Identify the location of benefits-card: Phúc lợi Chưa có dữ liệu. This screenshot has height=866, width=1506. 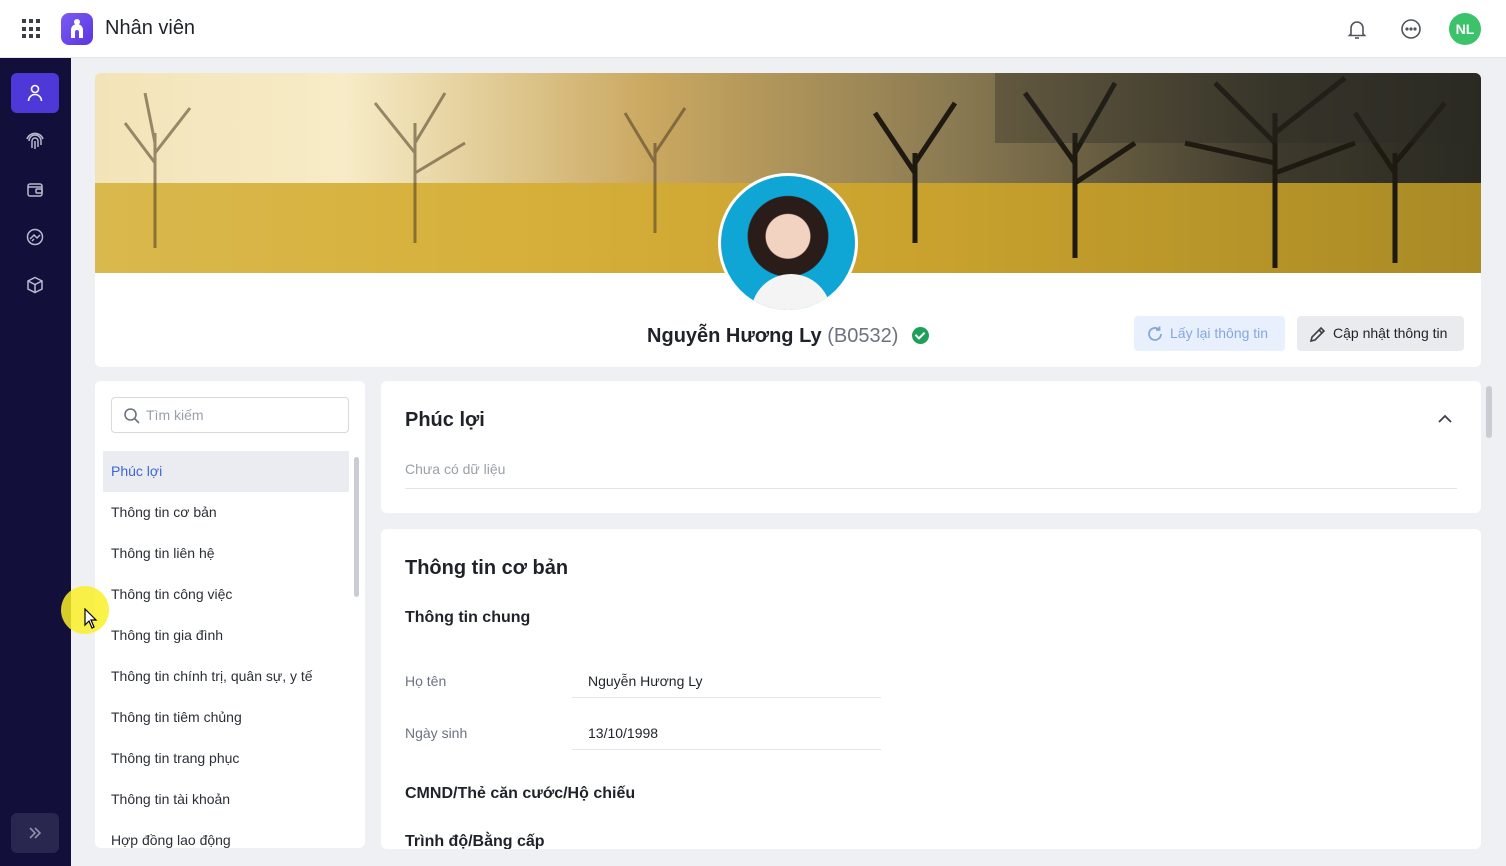
(931, 447).